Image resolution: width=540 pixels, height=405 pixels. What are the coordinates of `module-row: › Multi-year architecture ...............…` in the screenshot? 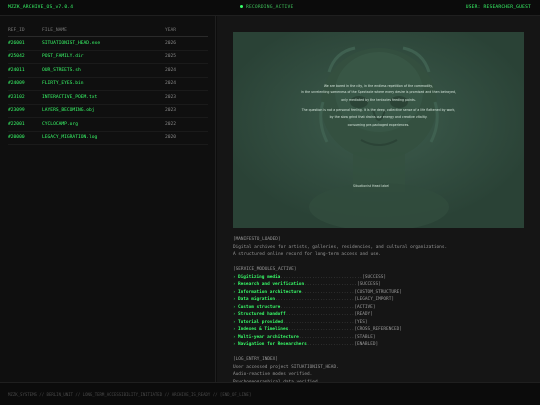 It's located at (304, 337).